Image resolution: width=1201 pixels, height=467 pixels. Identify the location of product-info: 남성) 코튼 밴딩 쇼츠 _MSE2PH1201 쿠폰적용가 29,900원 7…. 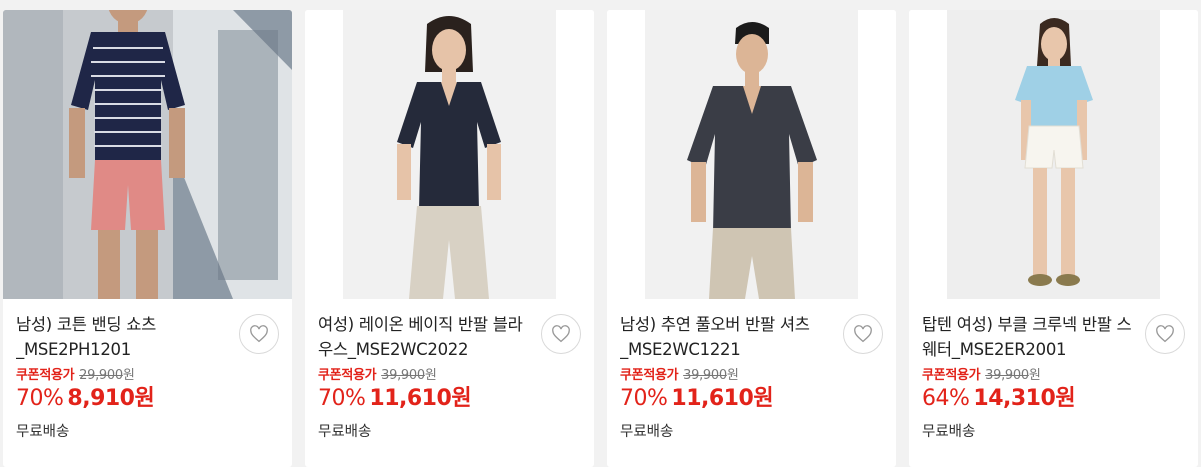
(147, 376).